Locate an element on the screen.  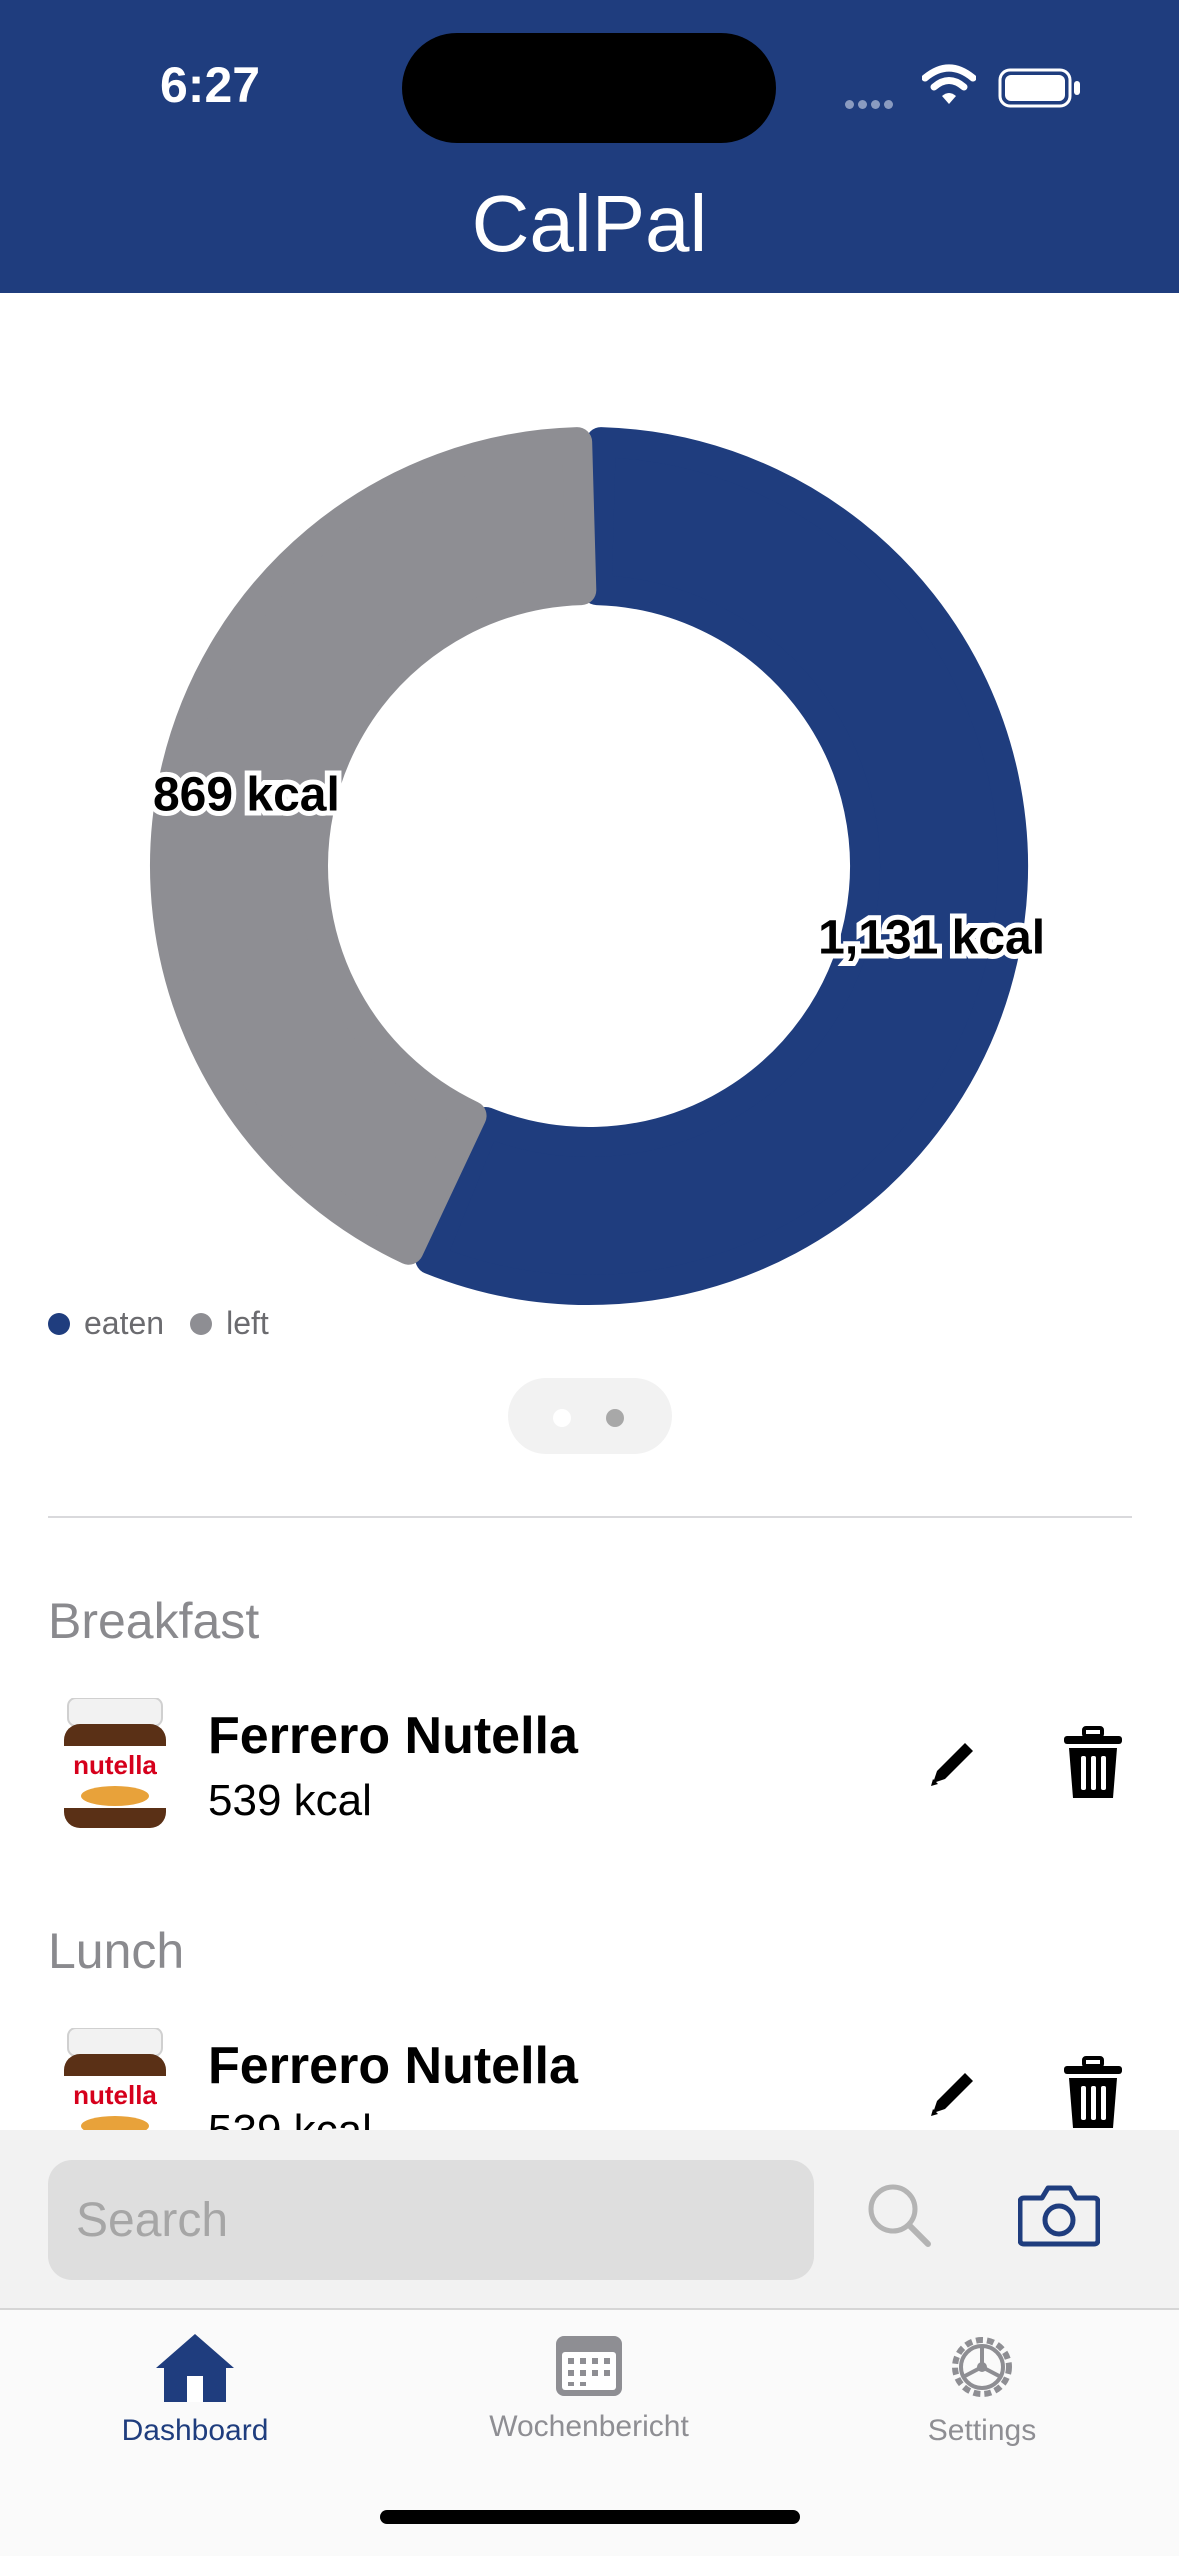
donut-label-left: 869 kcal is located at coordinates (246, 794).